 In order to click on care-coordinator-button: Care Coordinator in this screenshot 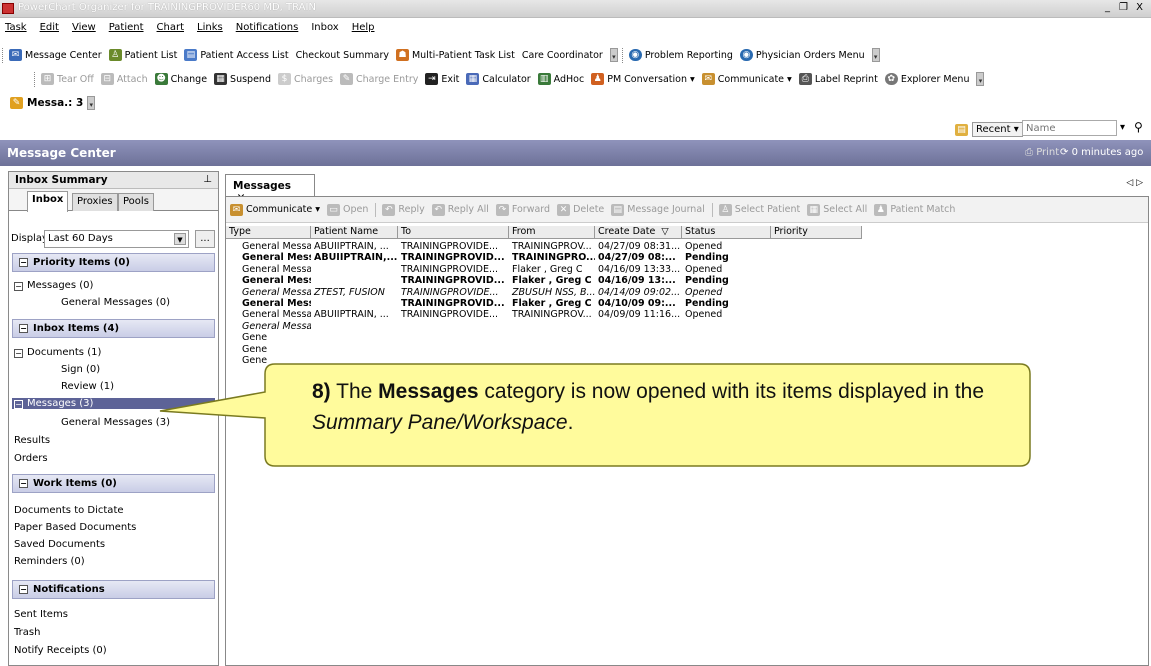, I will do `click(562, 55)`.